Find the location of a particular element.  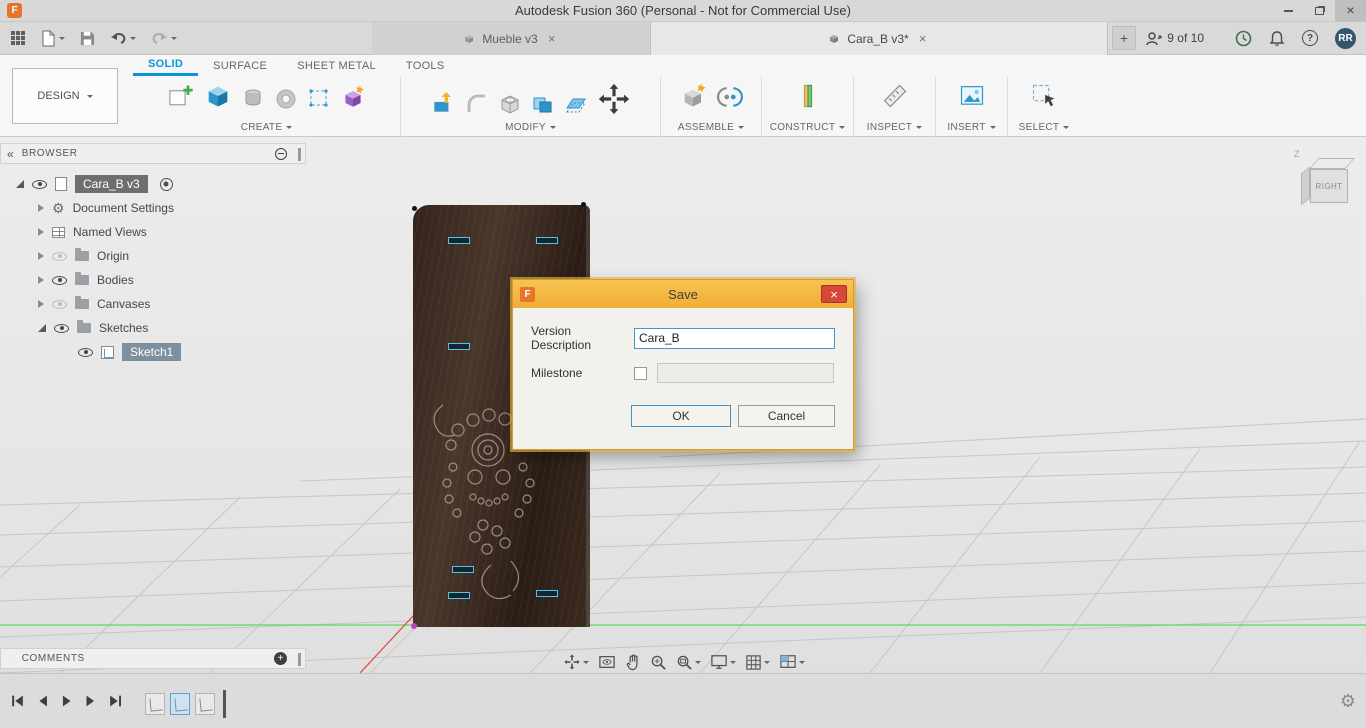

tree-row-document-settings: Document Settings is located at coordinates (153, 208).